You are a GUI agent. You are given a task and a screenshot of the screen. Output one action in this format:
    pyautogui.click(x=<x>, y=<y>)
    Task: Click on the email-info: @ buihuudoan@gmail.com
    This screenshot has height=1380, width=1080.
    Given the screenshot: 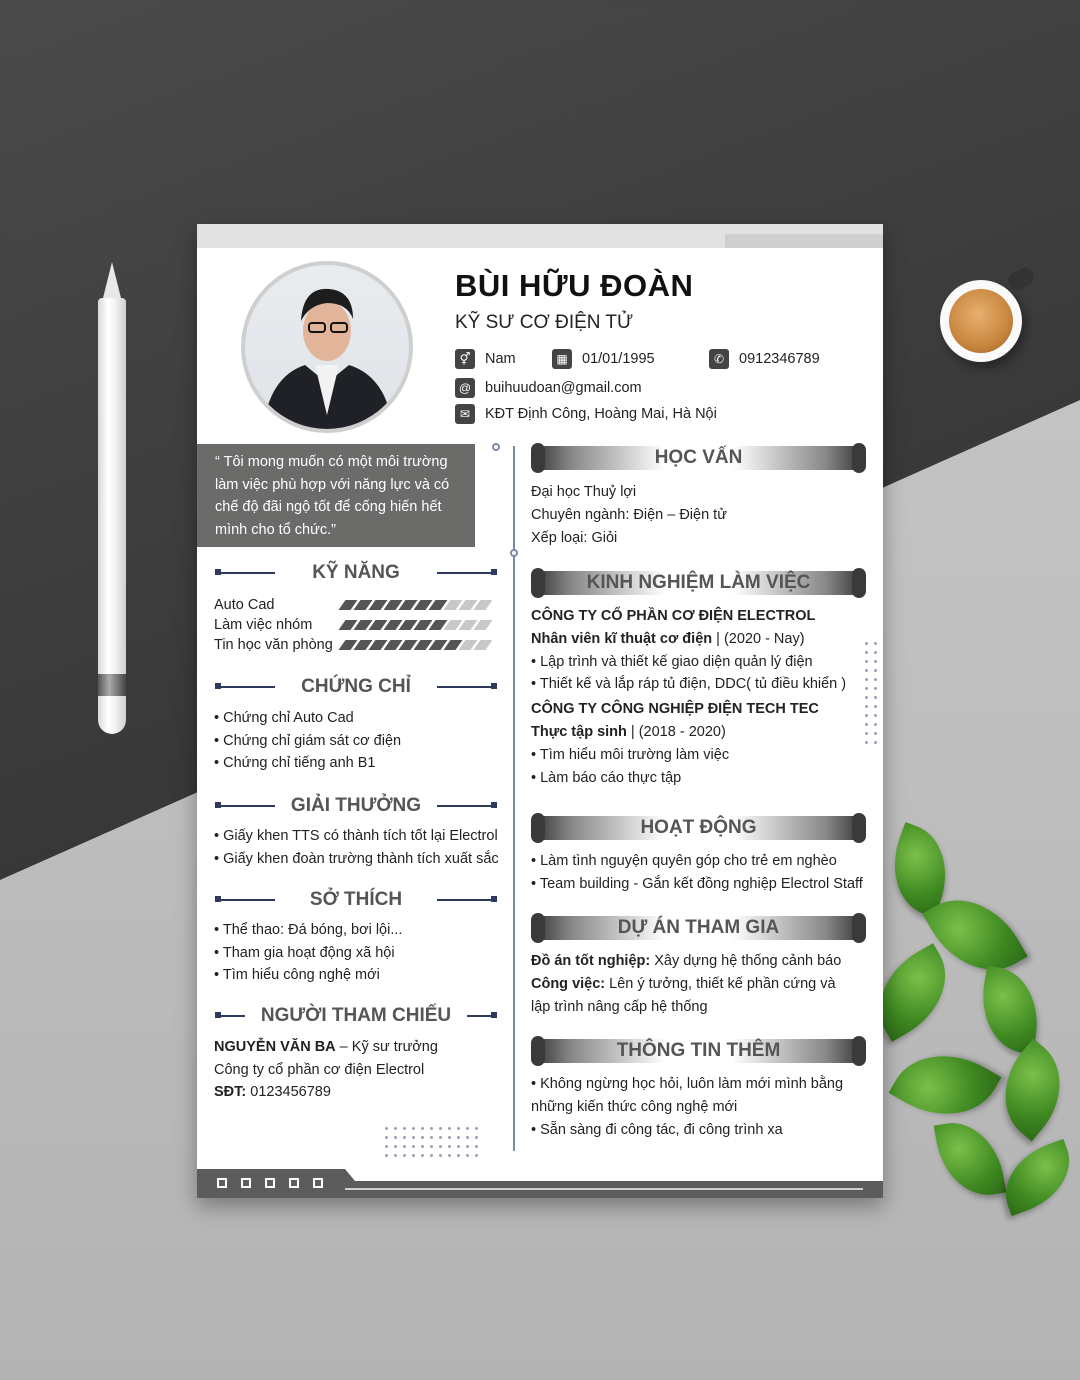 What is the action you would take?
    pyautogui.click(x=548, y=388)
    